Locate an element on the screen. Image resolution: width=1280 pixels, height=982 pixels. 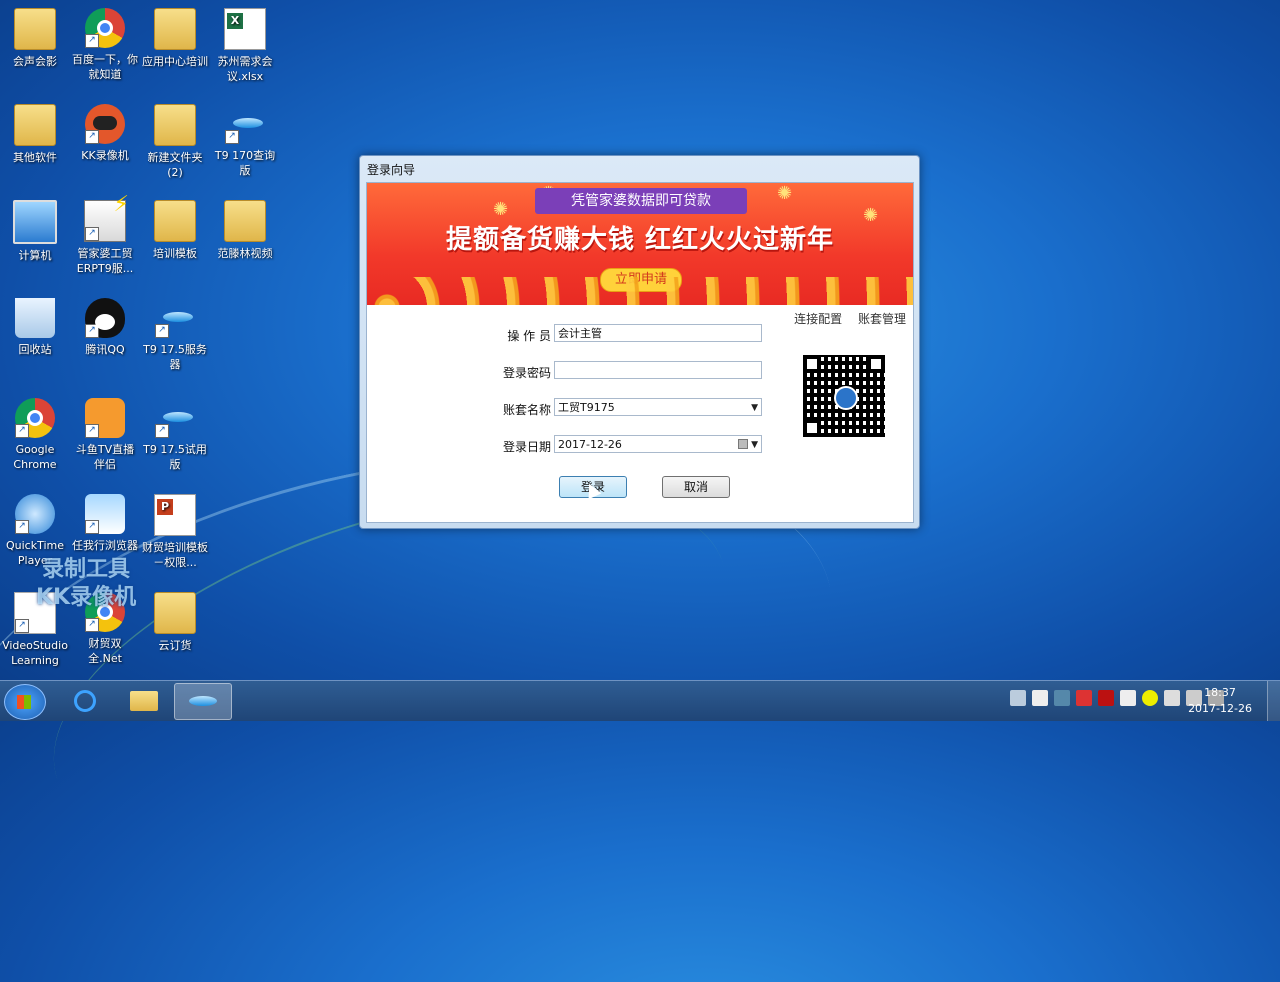
excel-file-icon is located at coordinates (245, 29).